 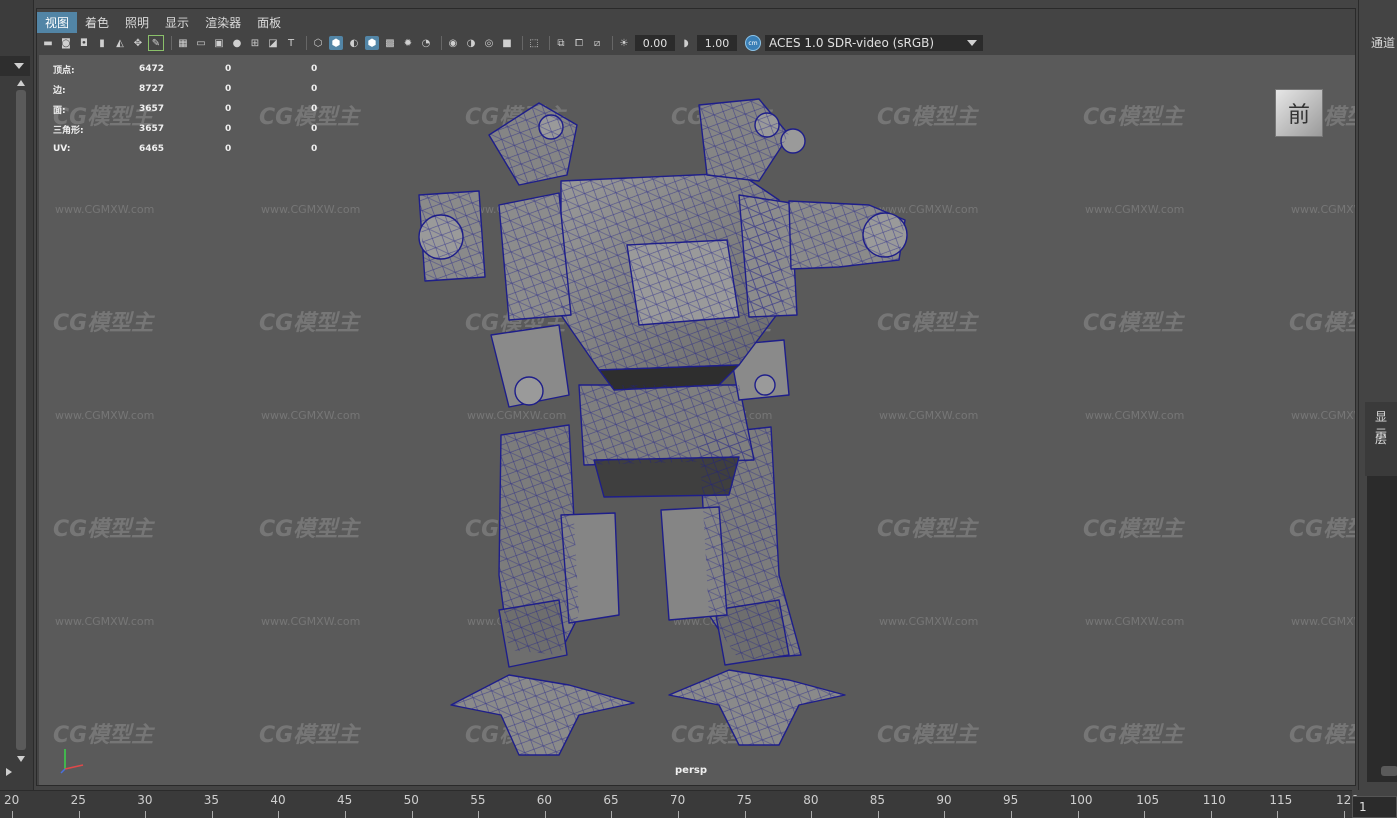 What do you see at coordinates (291, 43) in the screenshot?
I see `safe-title-icon: T` at bounding box center [291, 43].